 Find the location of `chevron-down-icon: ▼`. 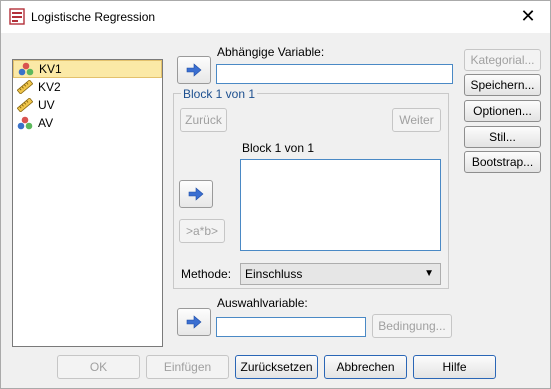

chevron-down-icon: ▼ is located at coordinates (429, 273).